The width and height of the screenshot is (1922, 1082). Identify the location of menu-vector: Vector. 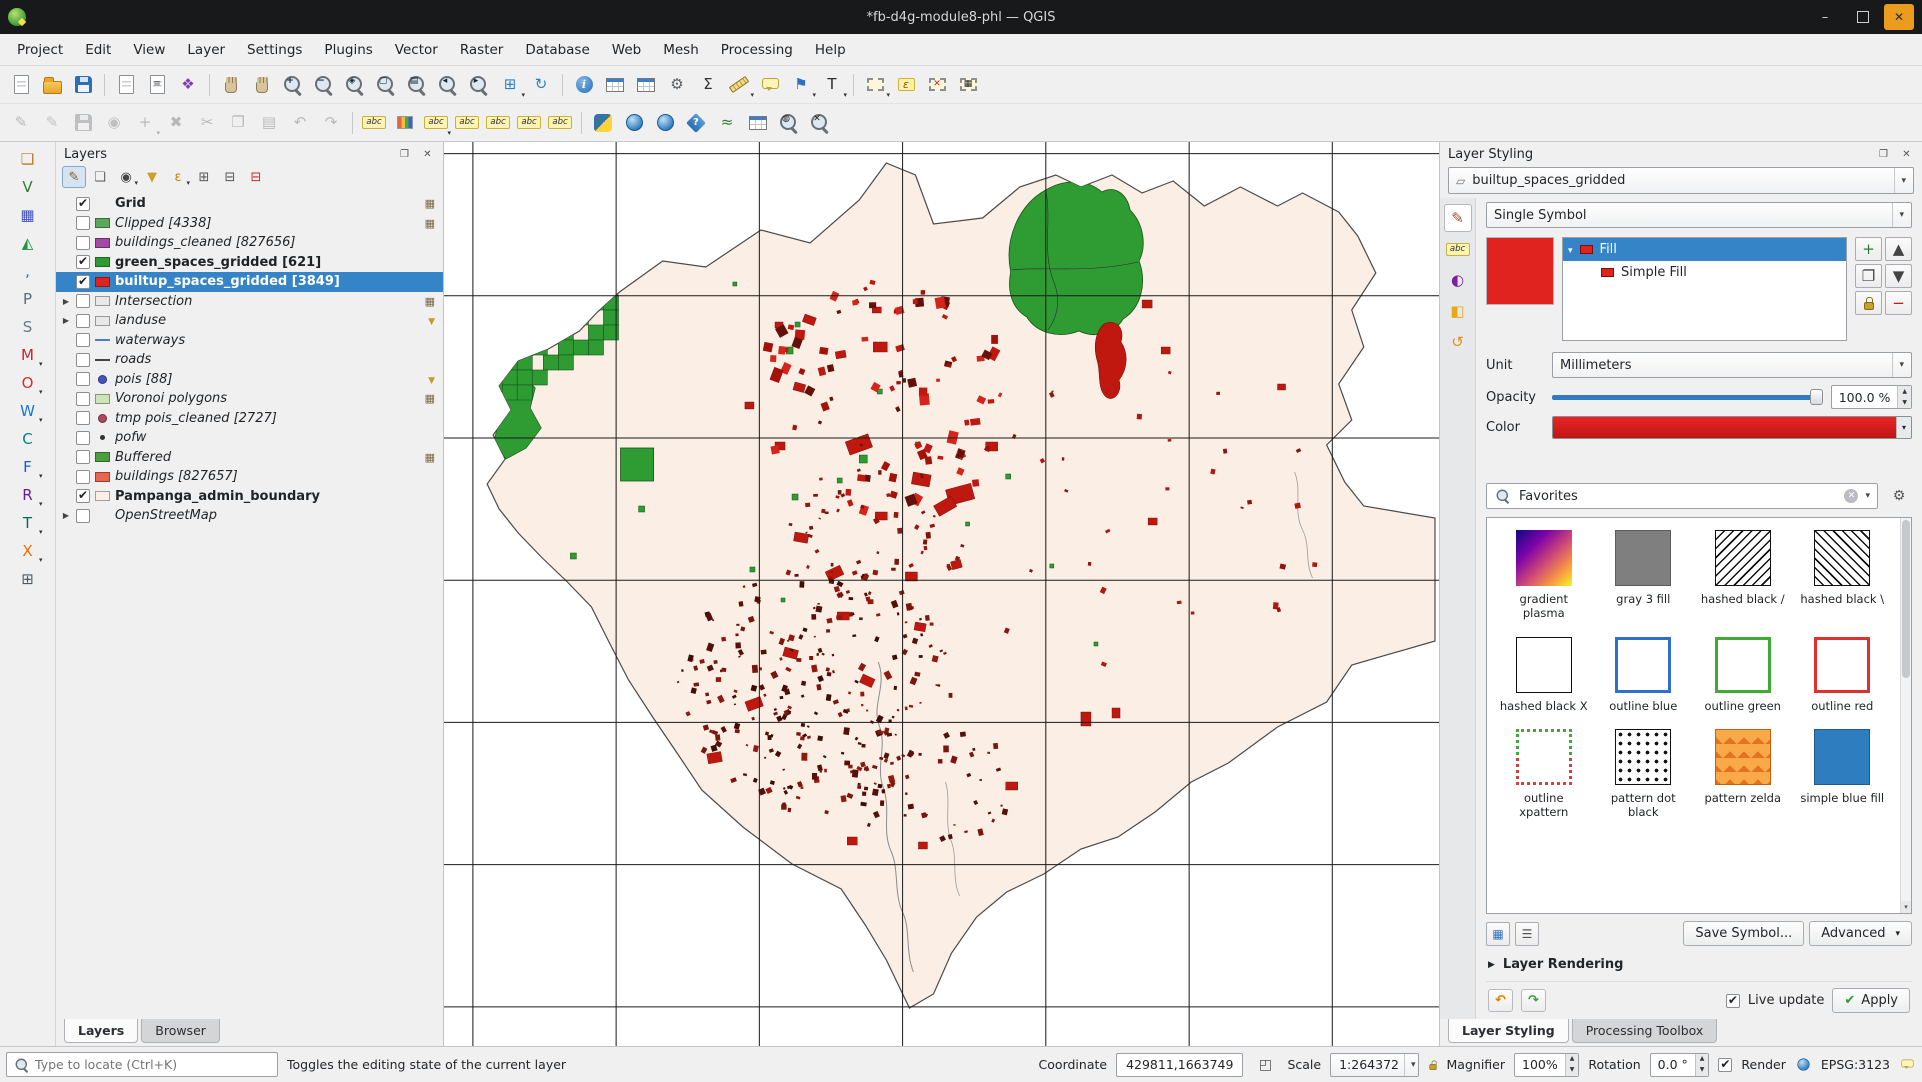
(416, 50).